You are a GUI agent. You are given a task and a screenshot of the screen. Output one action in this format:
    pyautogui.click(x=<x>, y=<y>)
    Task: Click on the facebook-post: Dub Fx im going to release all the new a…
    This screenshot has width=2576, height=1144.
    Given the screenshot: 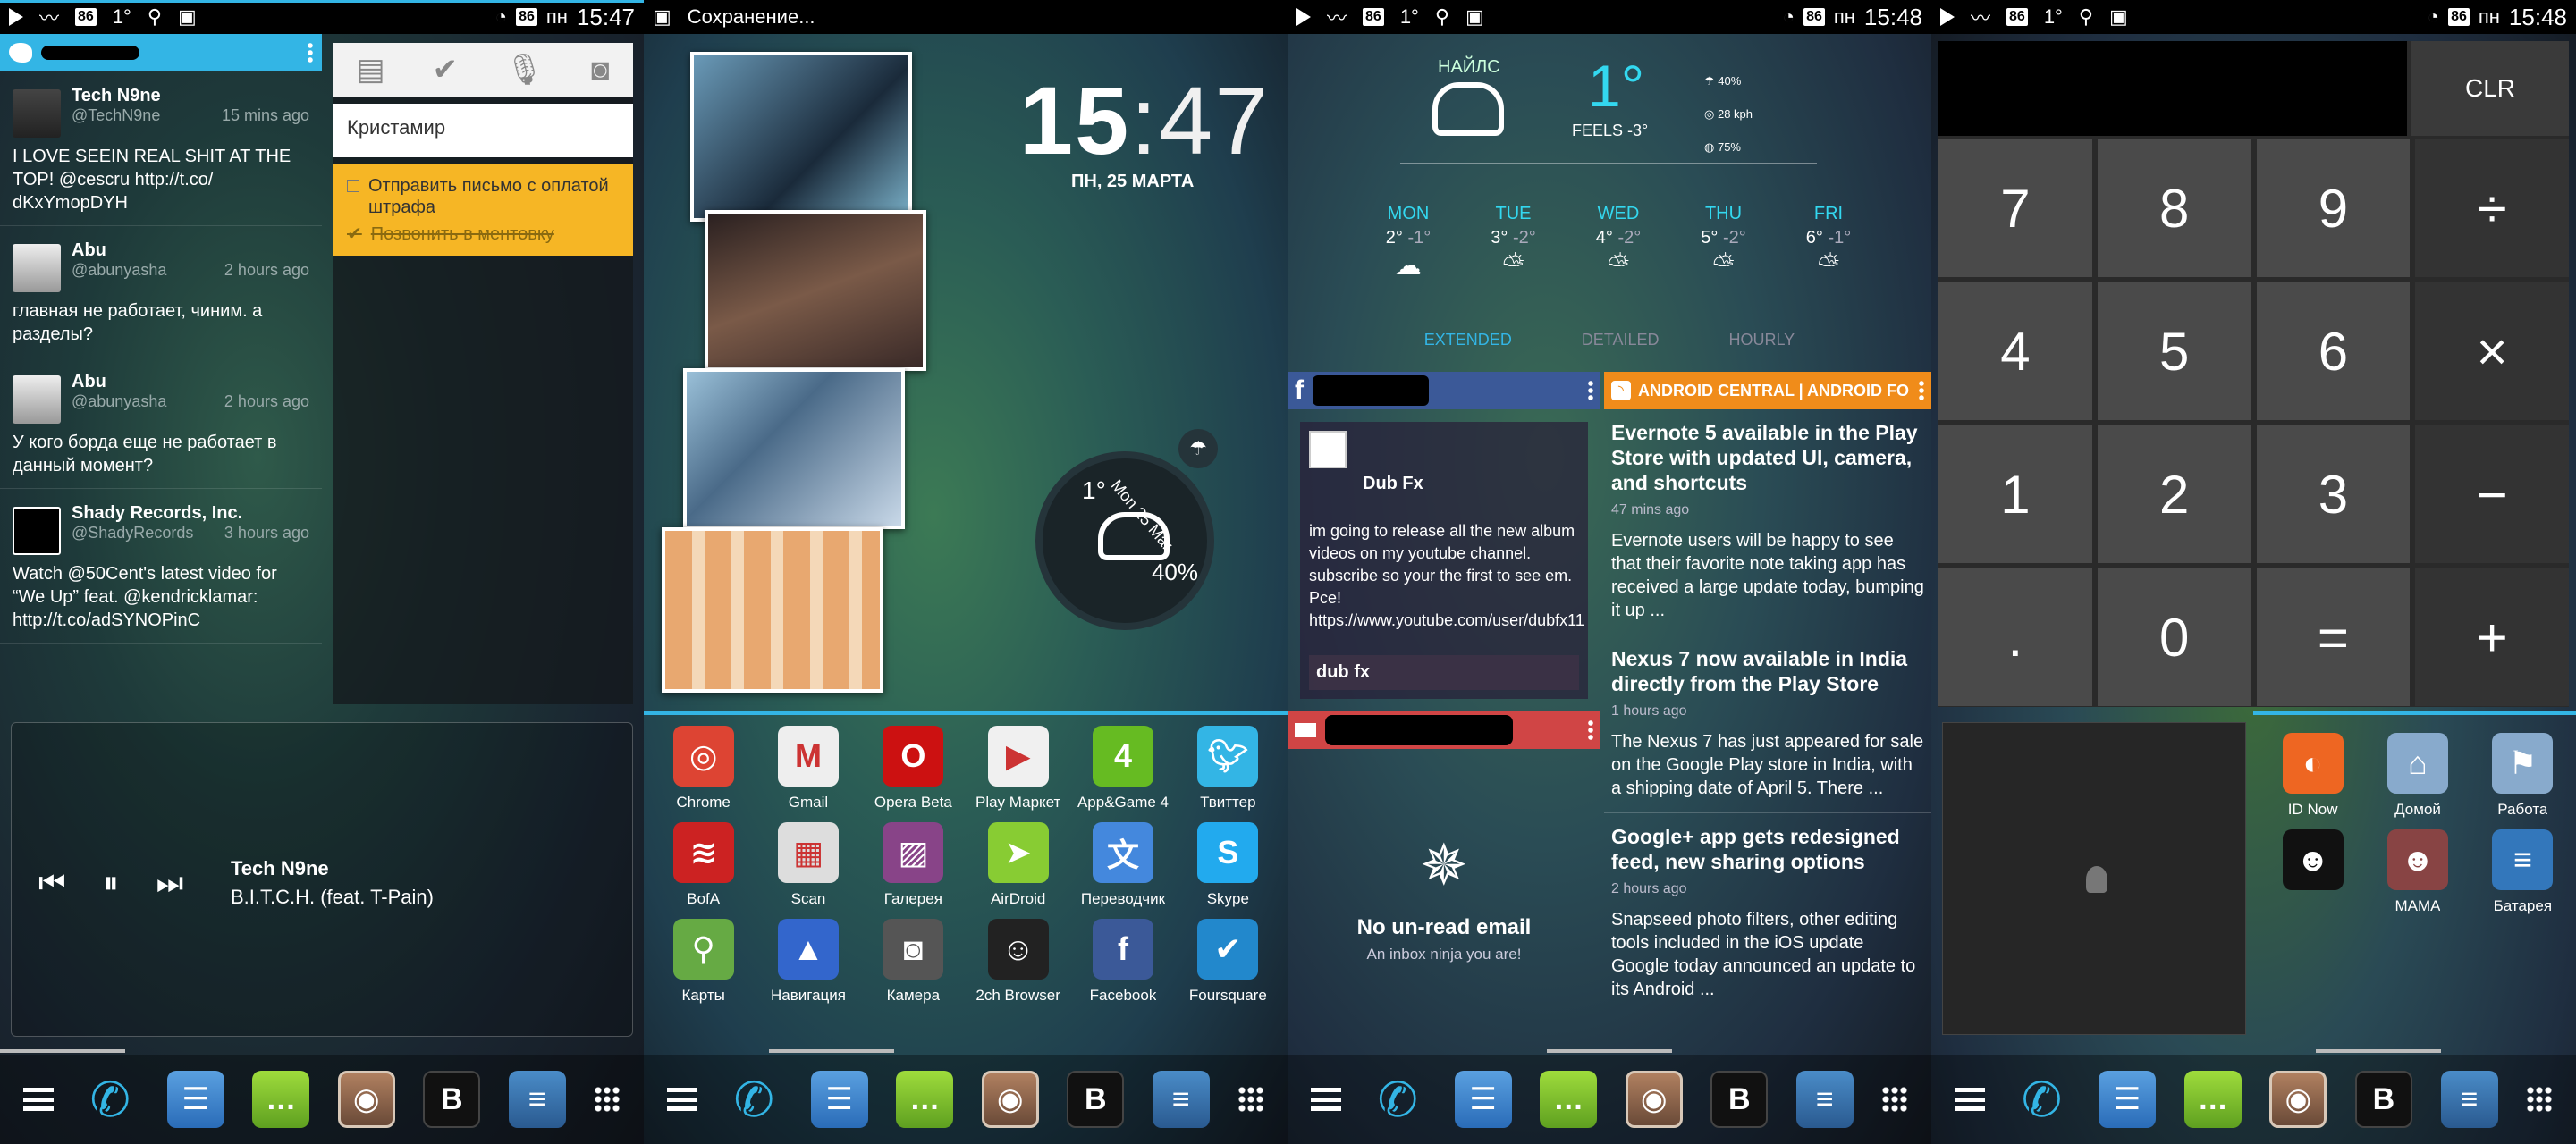 What is the action you would take?
    pyautogui.click(x=1444, y=561)
    